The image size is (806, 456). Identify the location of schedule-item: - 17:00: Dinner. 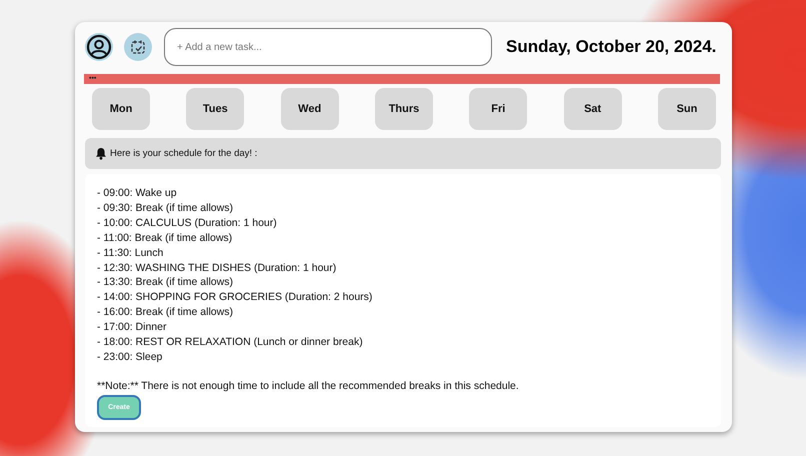
(132, 328).